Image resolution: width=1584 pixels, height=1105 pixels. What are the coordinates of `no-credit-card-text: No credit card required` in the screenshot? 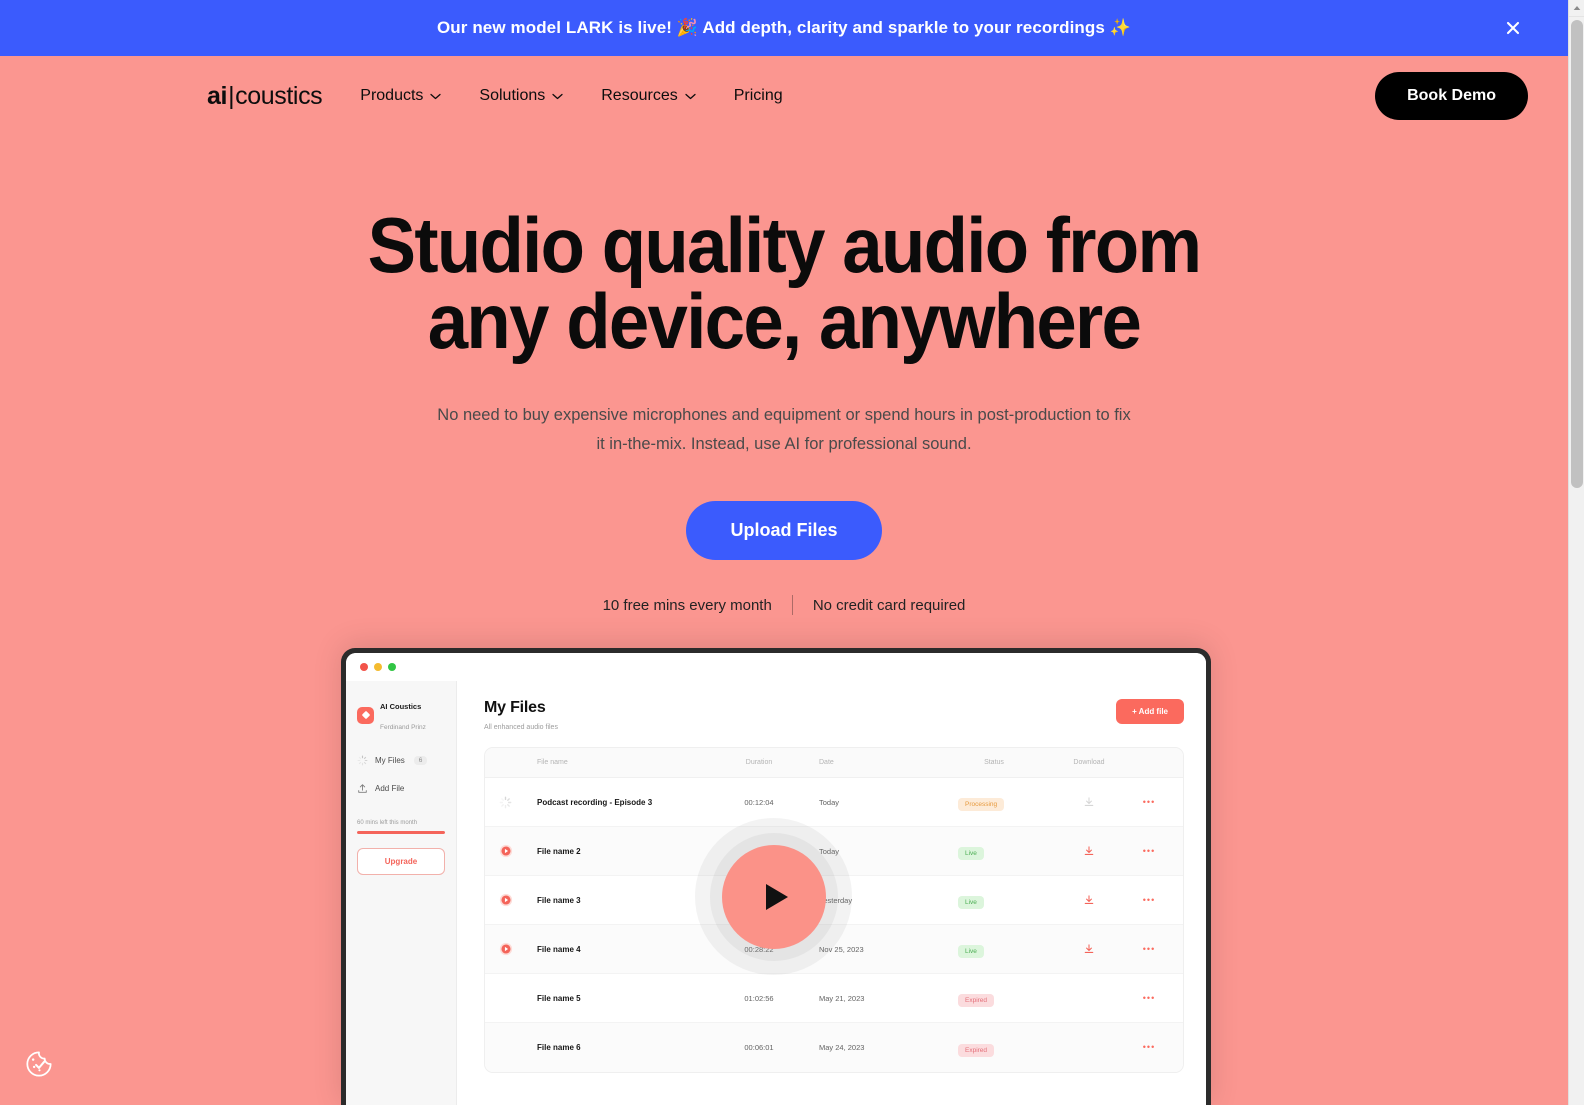 It's located at (889, 605).